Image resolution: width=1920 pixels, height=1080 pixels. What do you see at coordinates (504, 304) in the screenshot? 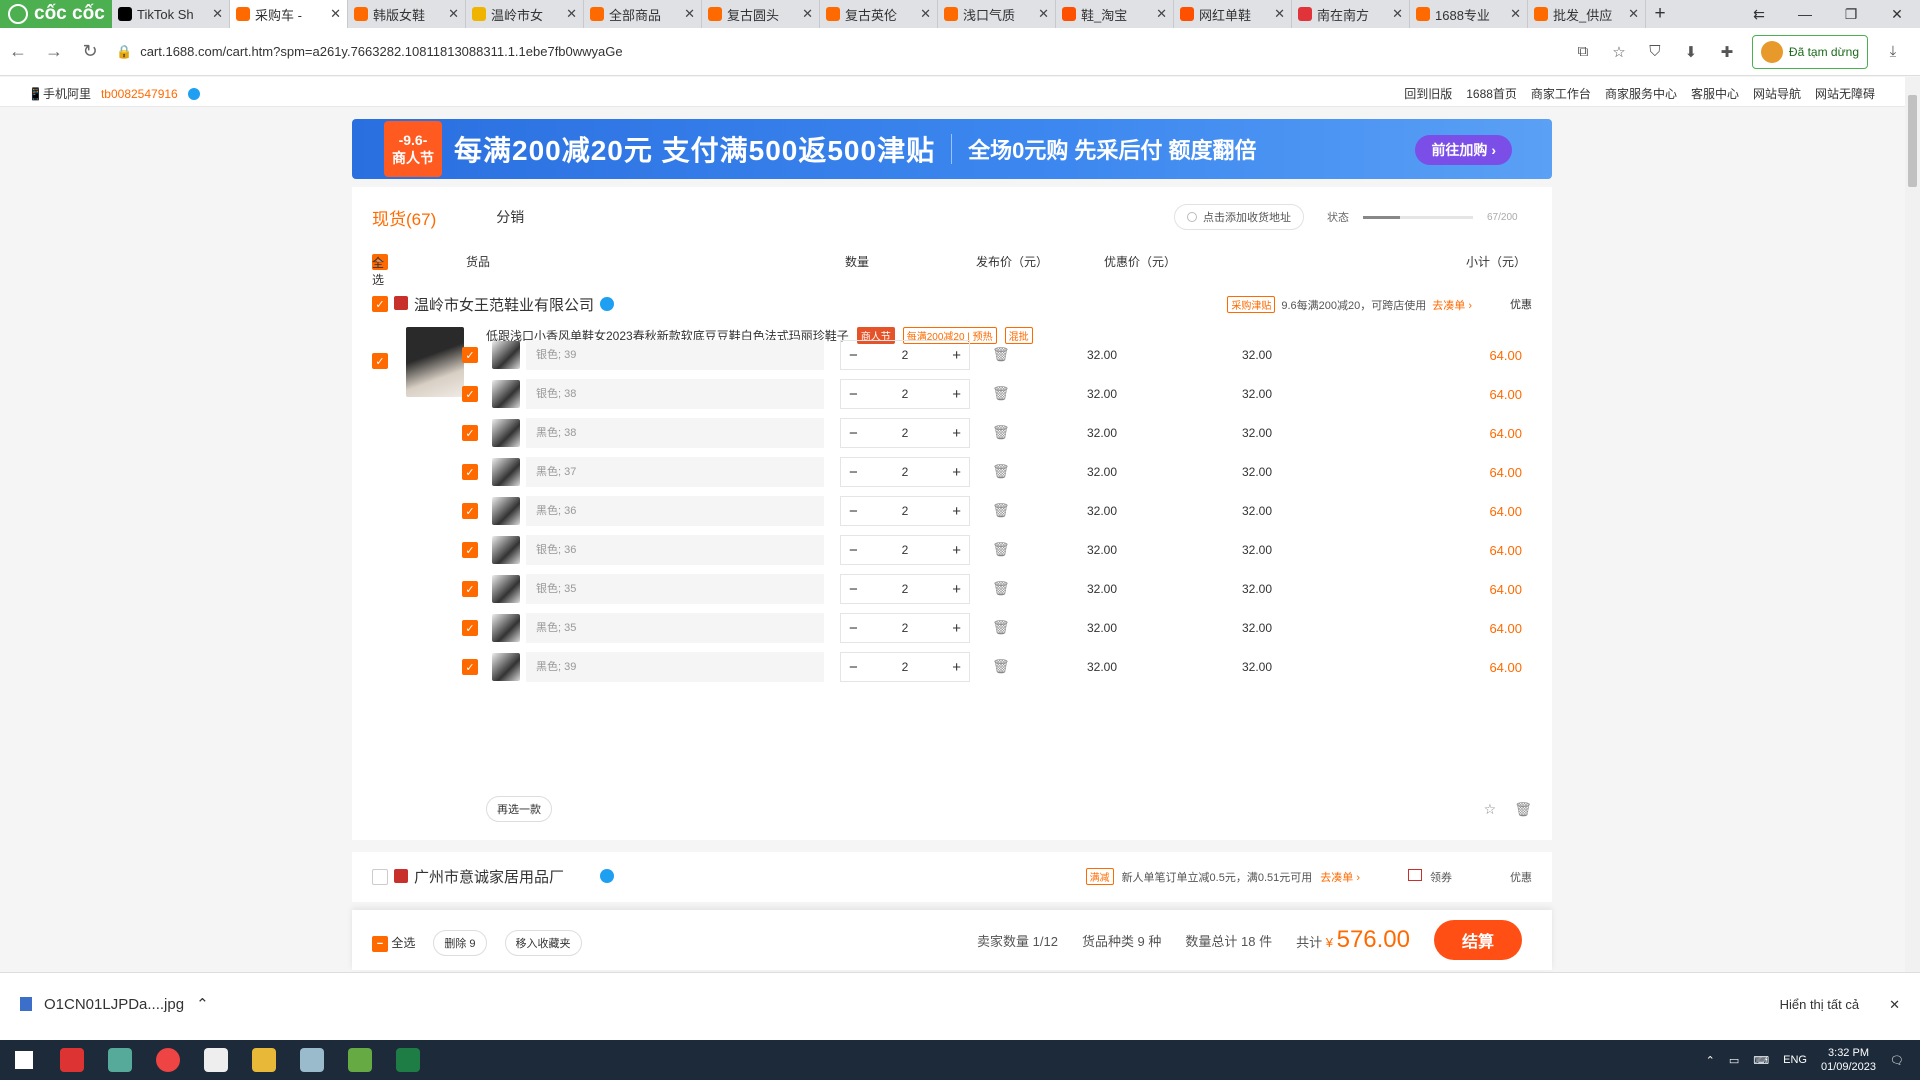
I see `shop-name: 温岭市女王范鞋业有限公司` at bounding box center [504, 304].